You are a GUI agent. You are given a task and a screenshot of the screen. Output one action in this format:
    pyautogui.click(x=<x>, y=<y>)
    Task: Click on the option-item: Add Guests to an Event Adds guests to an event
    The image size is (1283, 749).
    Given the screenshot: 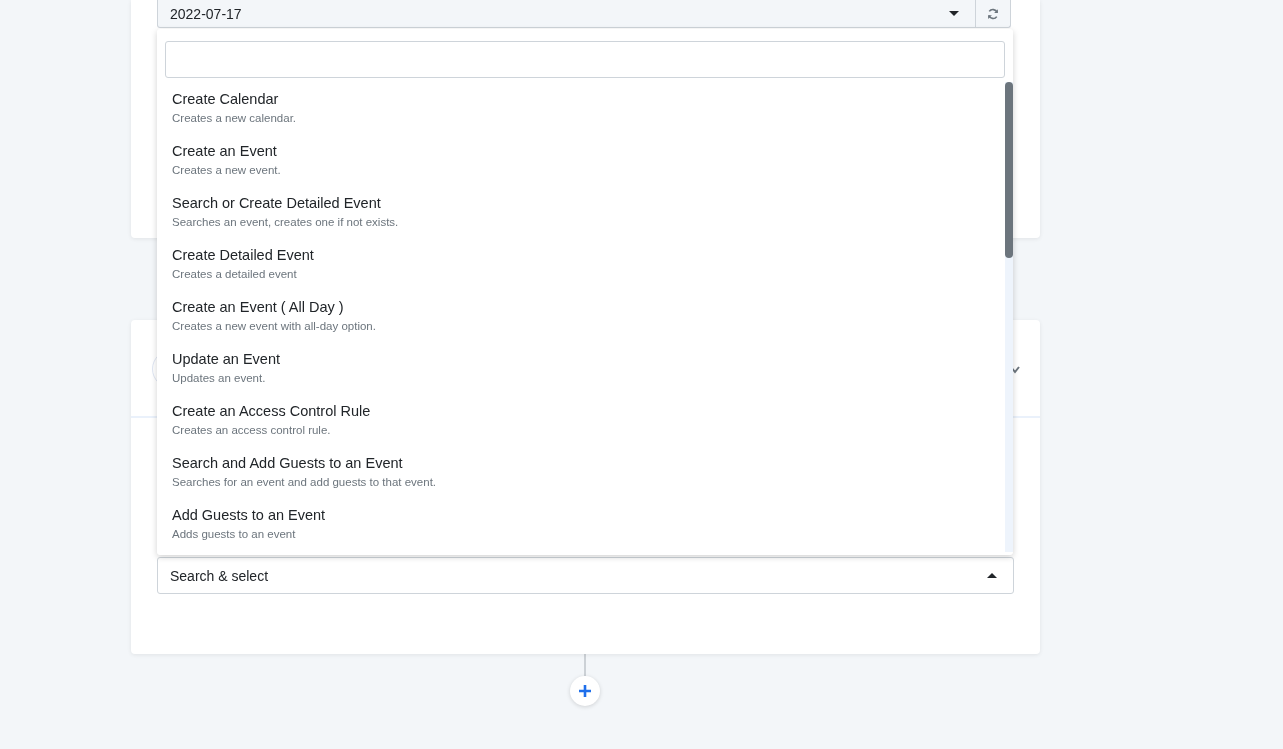 What is the action you would take?
    pyautogui.click(x=581, y=524)
    